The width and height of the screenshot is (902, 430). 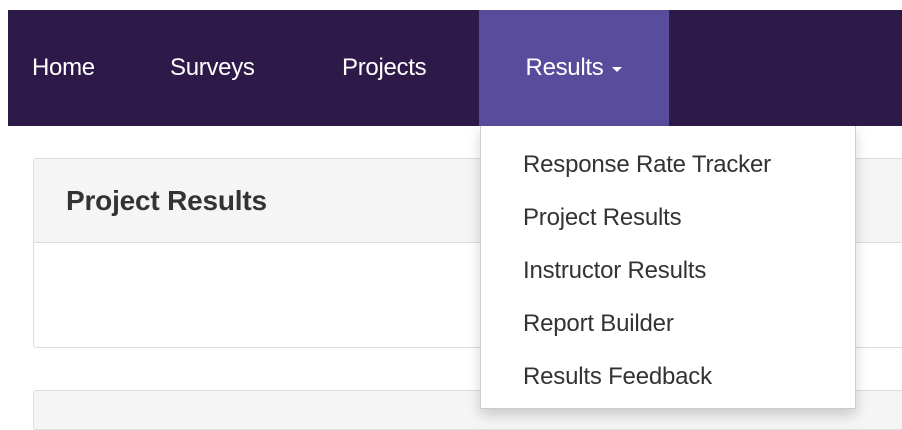 What do you see at coordinates (617, 69) in the screenshot?
I see `caret-down-icon` at bounding box center [617, 69].